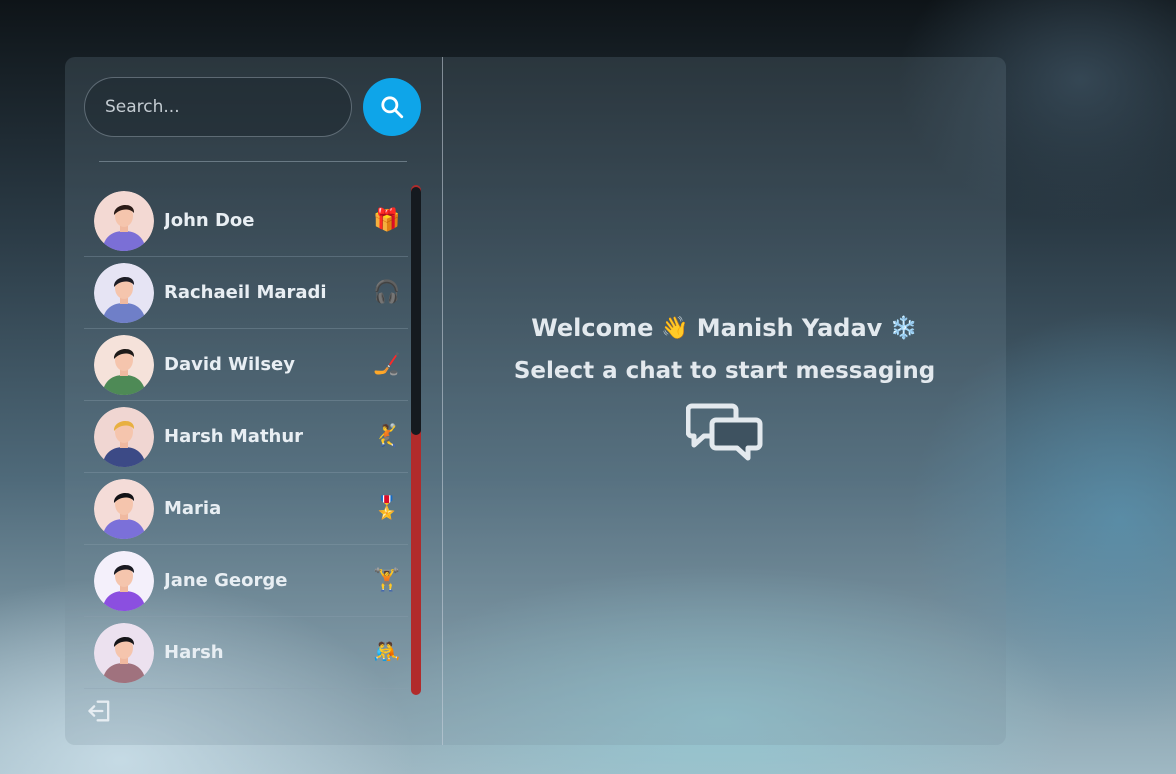 The image size is (1176, 774). Describe the element at coordinates (229, 364) in the screenshot. I see `conversation-name: David Wilsey` at that location.